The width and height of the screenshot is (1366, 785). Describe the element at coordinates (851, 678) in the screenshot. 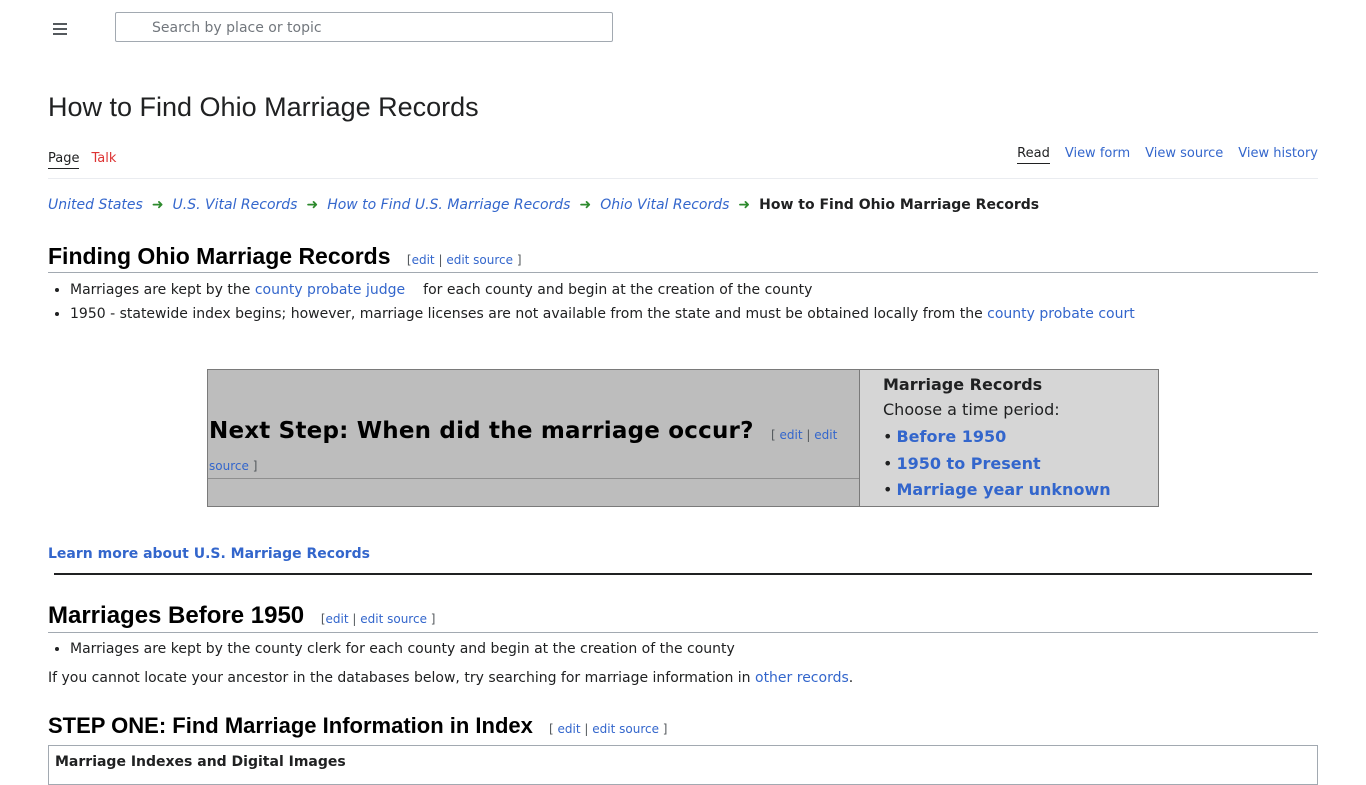

I see `paragraph-text: .` at that location.